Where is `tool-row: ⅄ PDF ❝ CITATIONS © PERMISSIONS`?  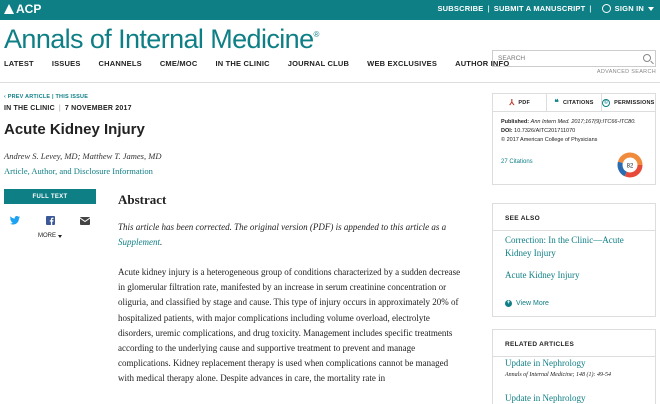 tool-row: ⅄ PDF ❝ CITATIONS © PERMISSIONS is located at coordinates (574, 103).